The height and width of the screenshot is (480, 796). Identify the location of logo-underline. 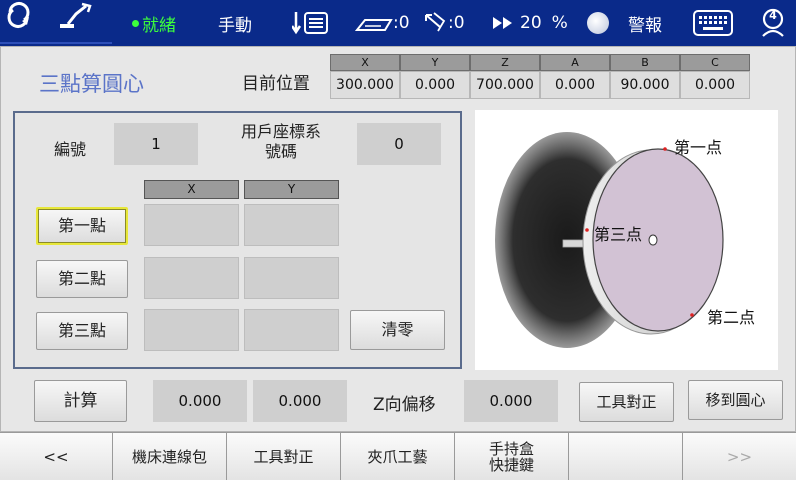
(56, 43).